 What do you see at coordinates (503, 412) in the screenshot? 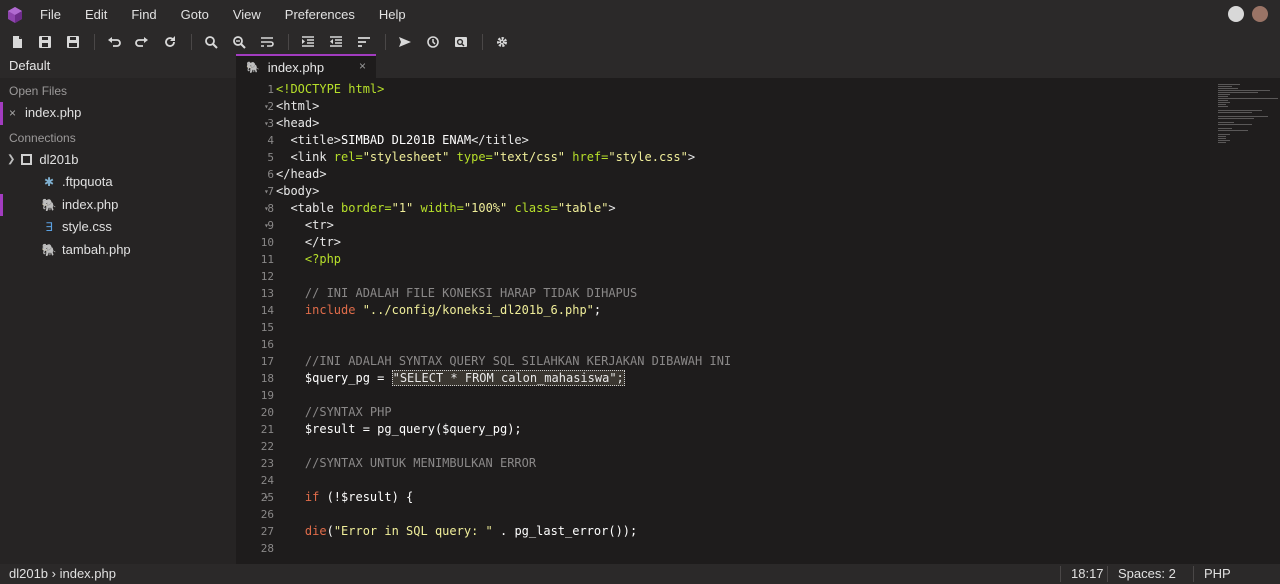
I see `code-line: //SYNTAX PHP` at bounding box center [503, 412].